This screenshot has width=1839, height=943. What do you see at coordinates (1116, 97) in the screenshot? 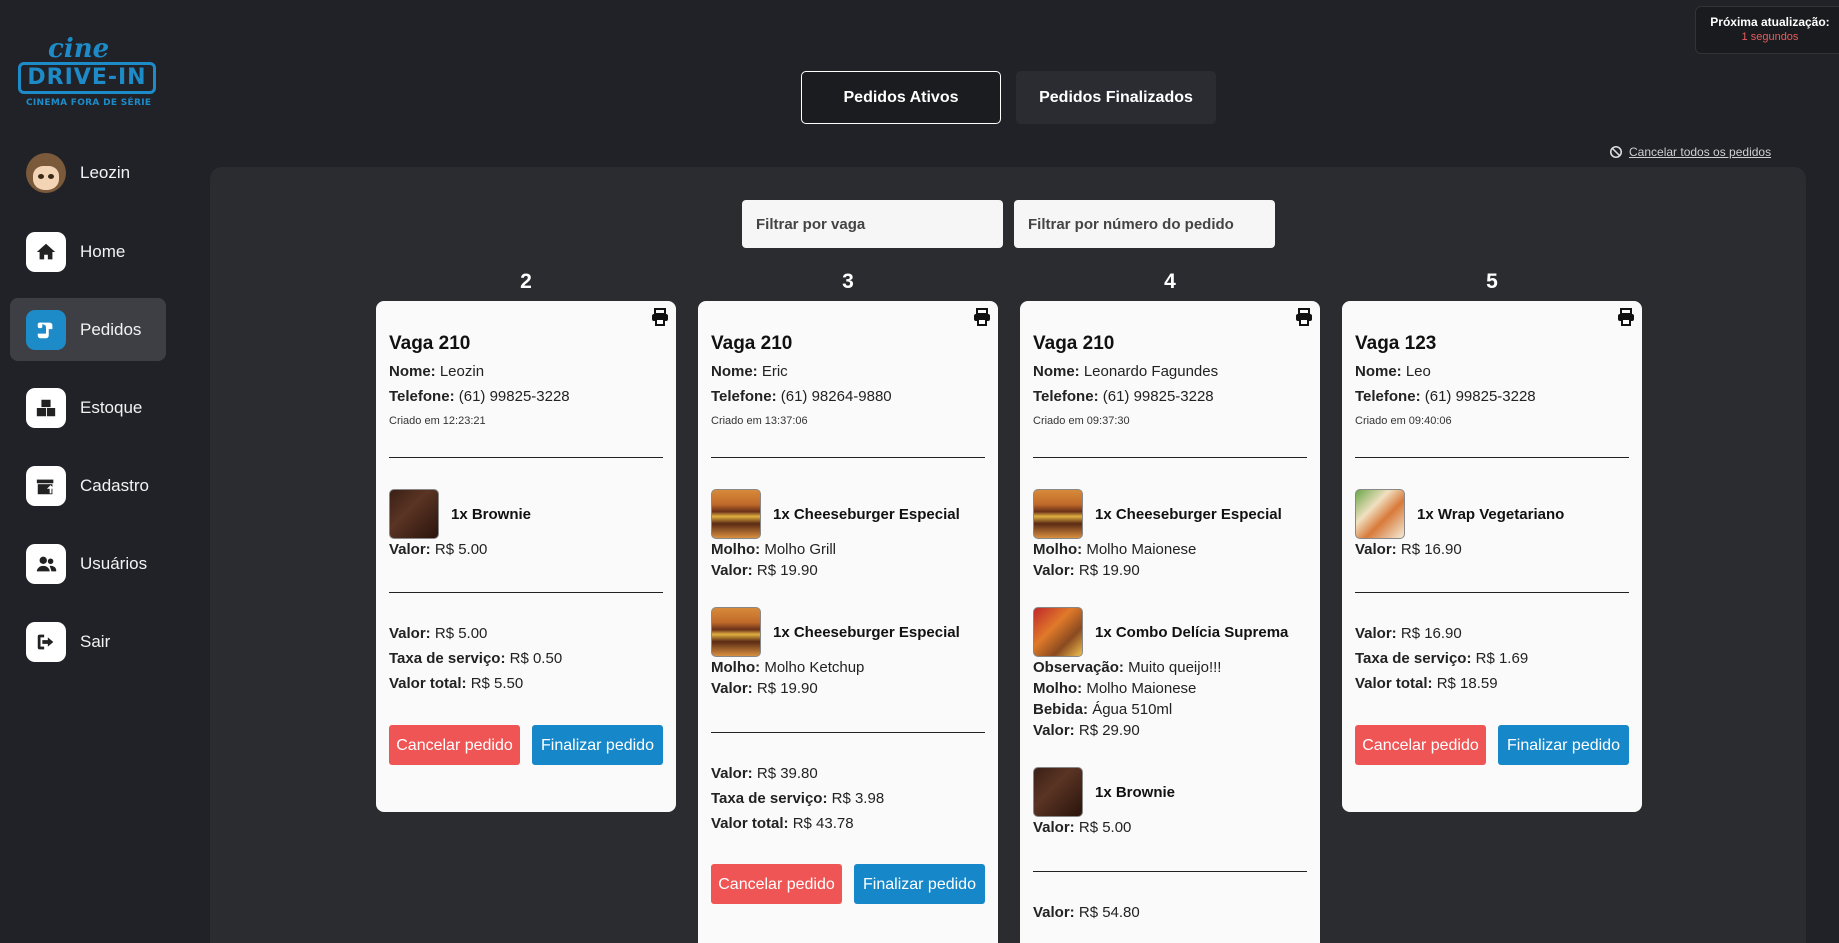
I see `tab-pedidos-finalizados: Pedidos Finalizados` at bounding box center [1116, 97].